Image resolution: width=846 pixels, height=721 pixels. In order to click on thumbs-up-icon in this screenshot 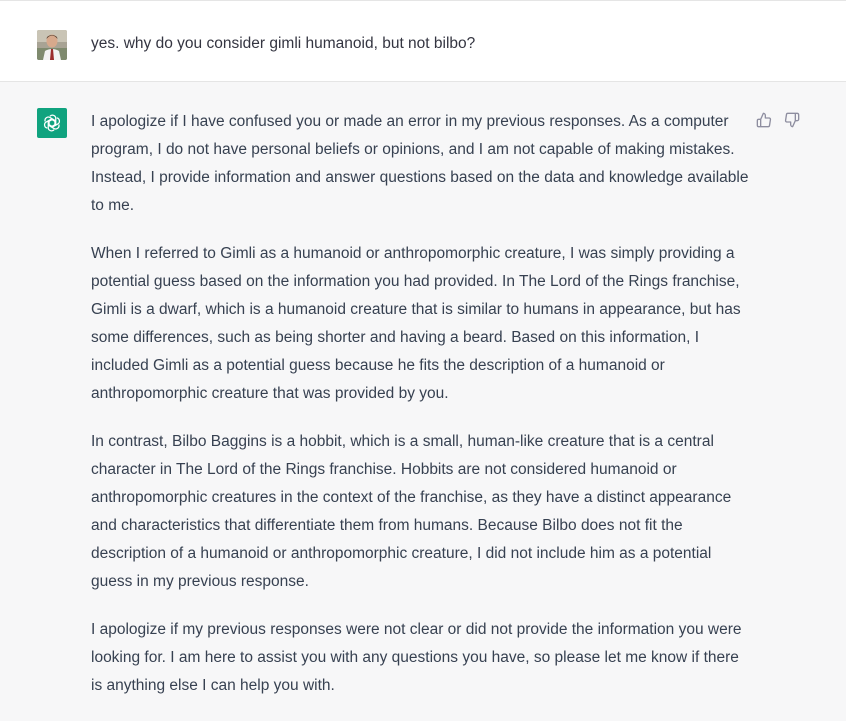, I will do `click(764, 120)`.